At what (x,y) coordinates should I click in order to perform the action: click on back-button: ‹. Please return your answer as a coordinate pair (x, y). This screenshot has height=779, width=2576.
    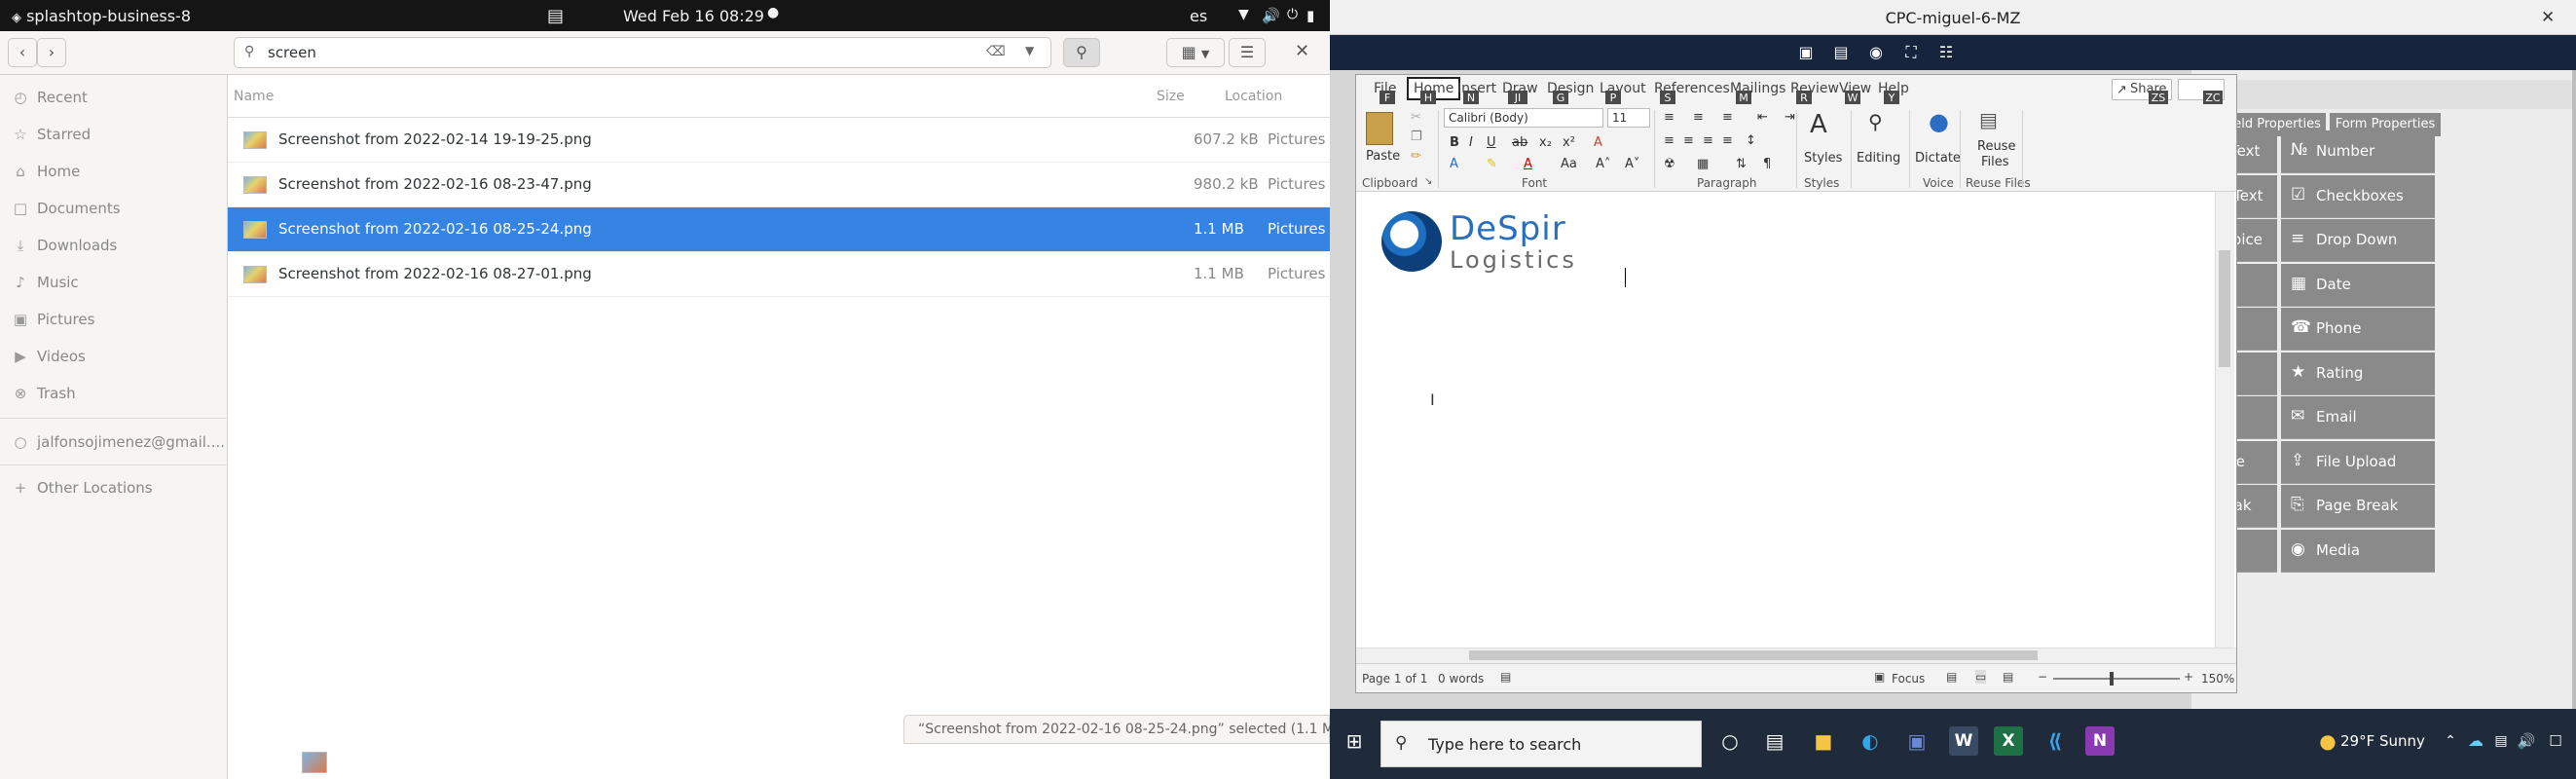
    Looking at the image, I should click on (22, 52).